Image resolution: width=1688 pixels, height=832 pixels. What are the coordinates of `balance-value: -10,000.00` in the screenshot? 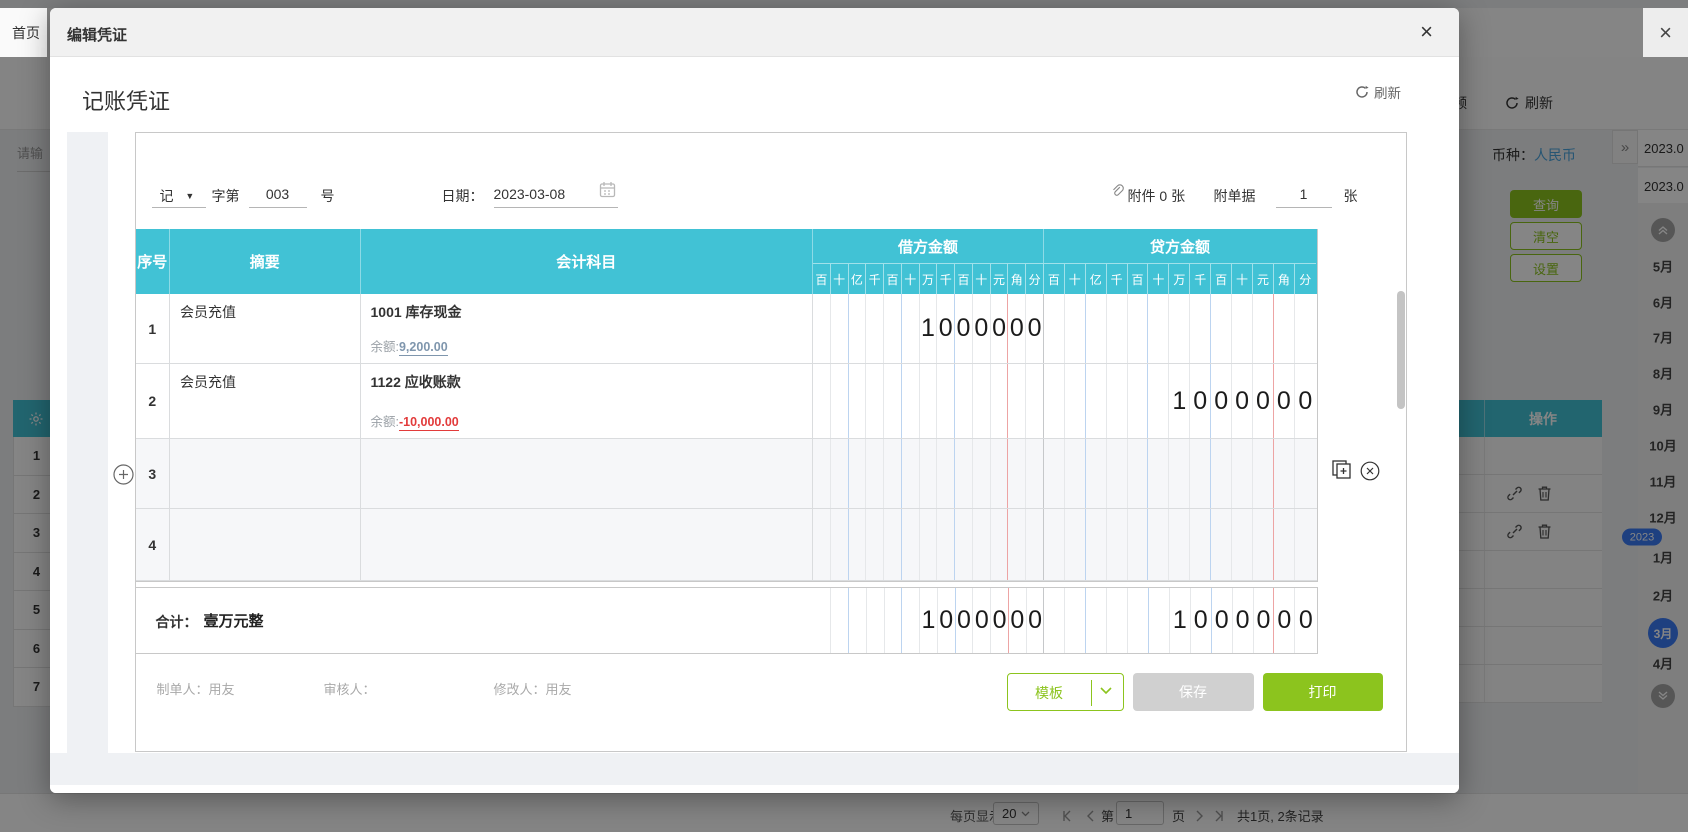 It's located at (428, 423).